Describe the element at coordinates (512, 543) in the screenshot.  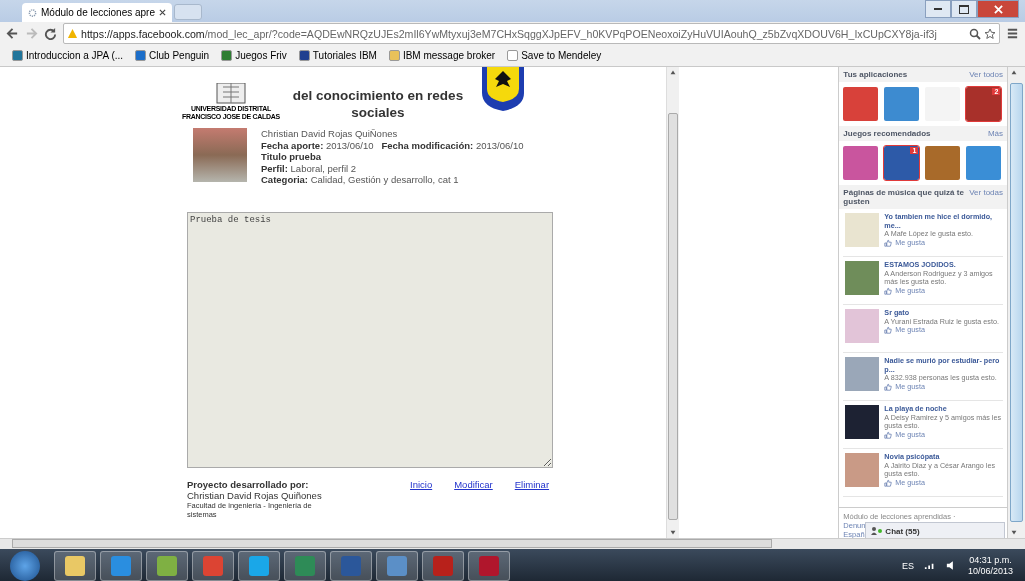
I see `horizontal-scrollbar` at that location.